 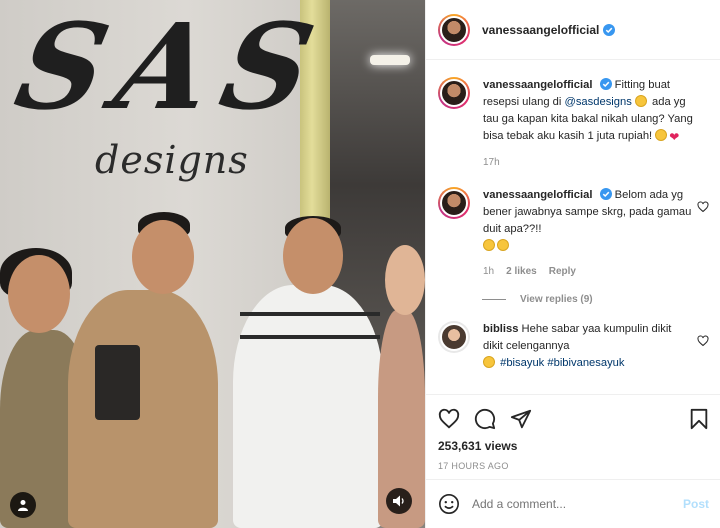 I want to click on person-icon, so click(x=23, y=505).